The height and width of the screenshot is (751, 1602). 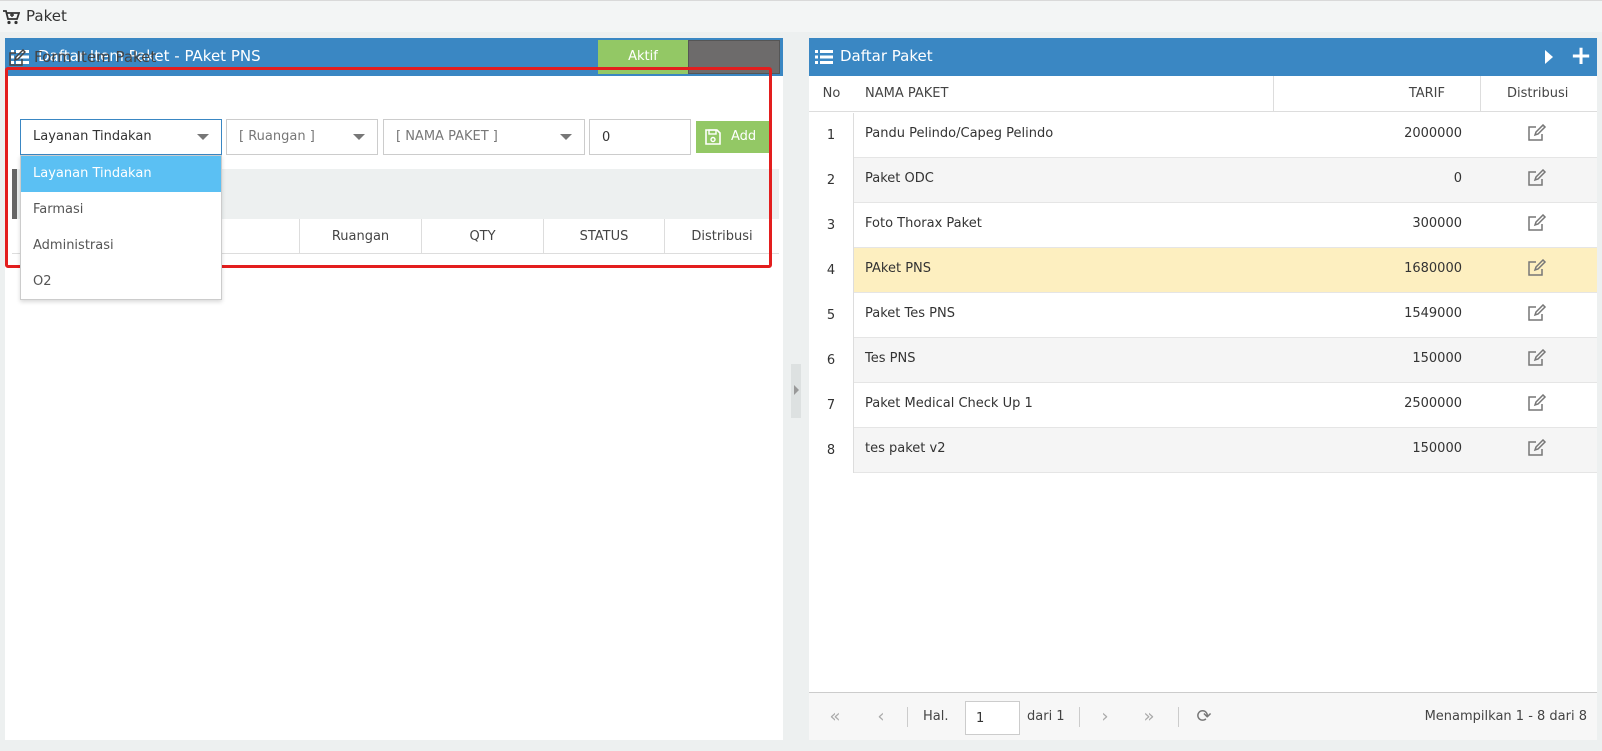 I want to click on table-row: 4 PAket PNS 1680000, so click(x=1203, y=270).